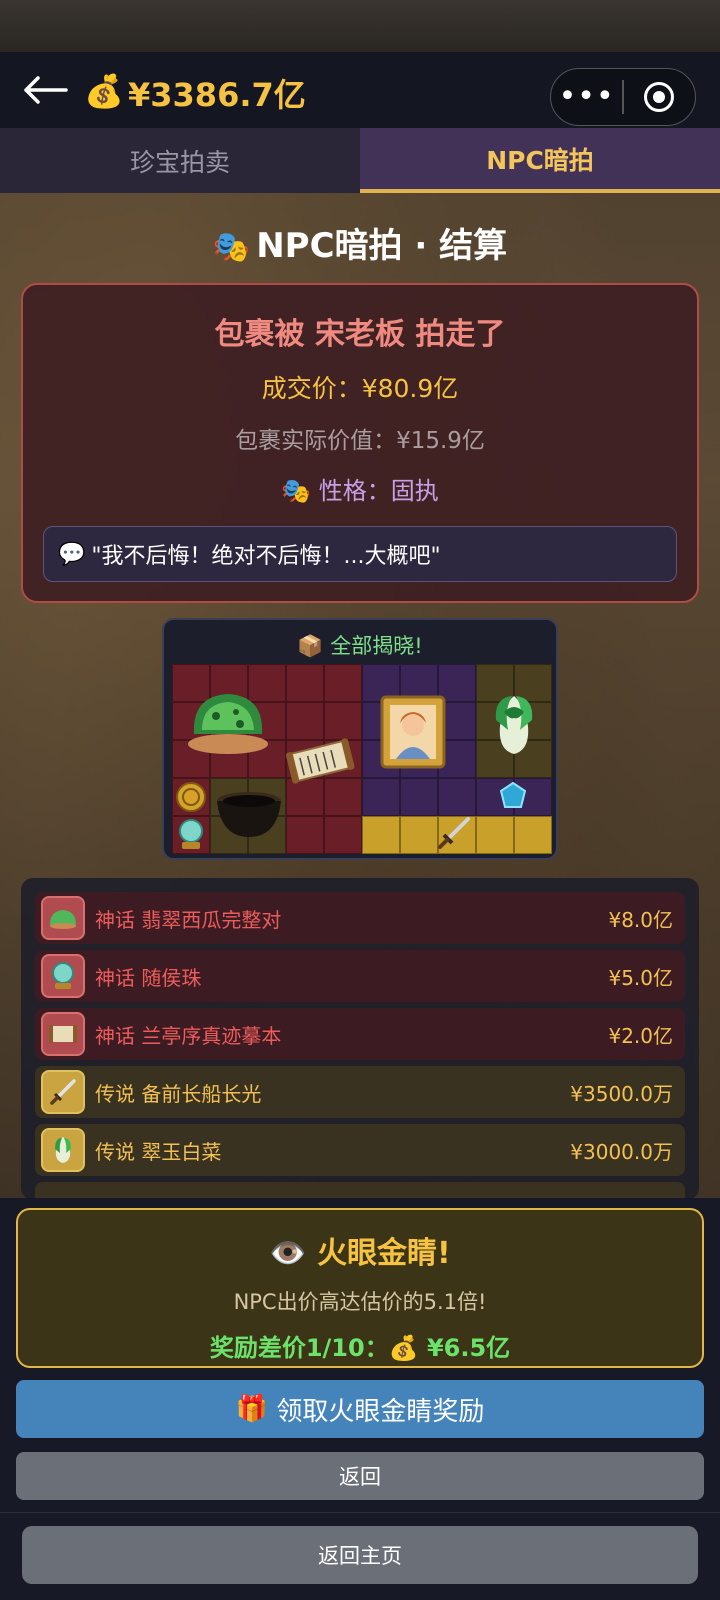 This screenshot has height=1600, width=720. I want to click on target-icon, so click(659, 97).